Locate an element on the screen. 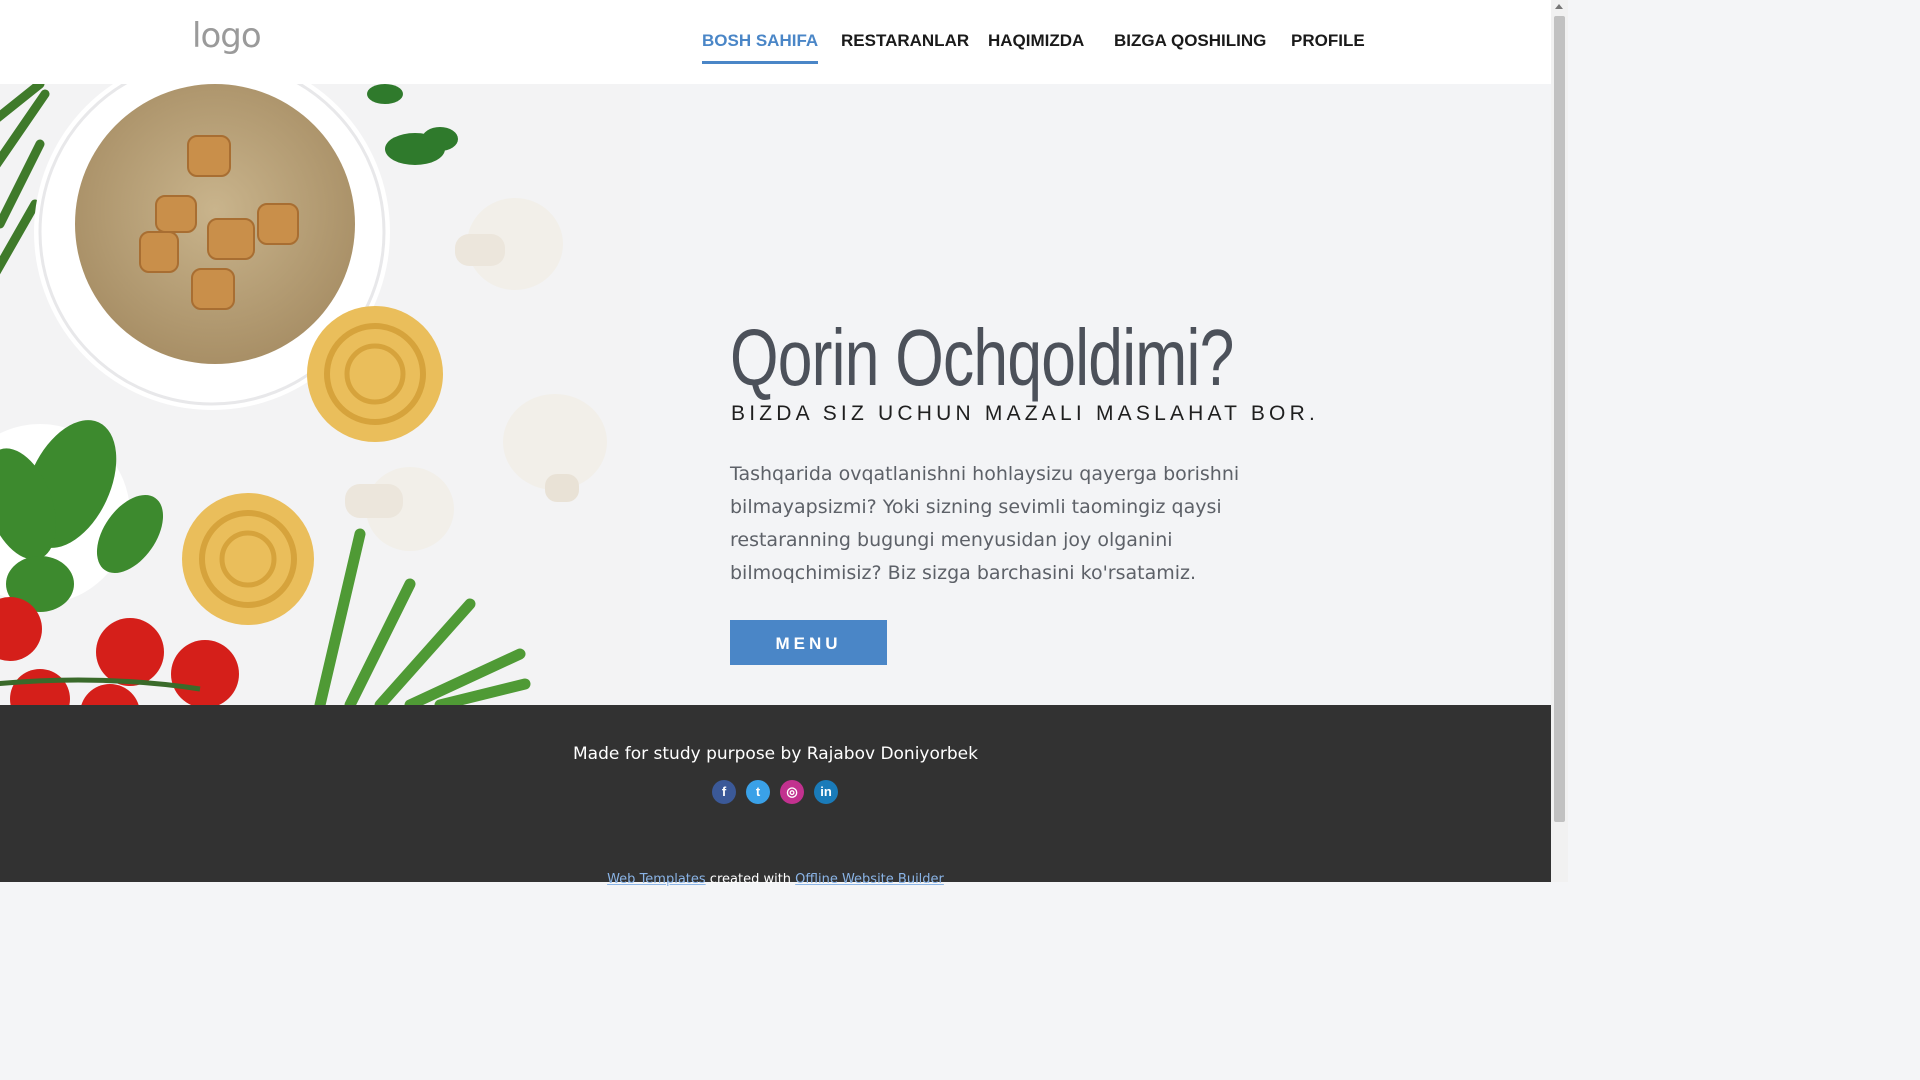 This screenshot has height=1080, width=1920. nav-bizga-qoshiling: BIZGA QOSHILING is located at coordinates (1190, 44).